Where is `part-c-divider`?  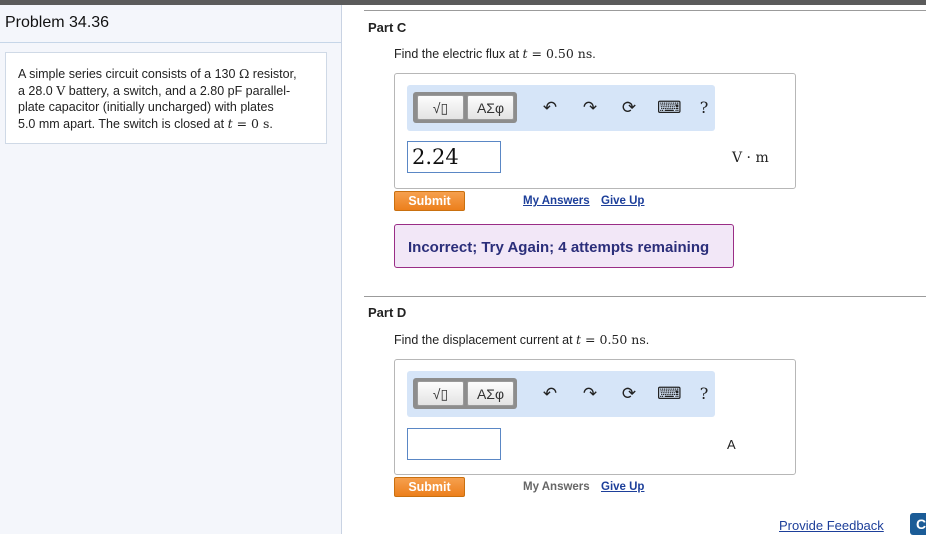
part-c-divider is located at coordinates (645, 10).